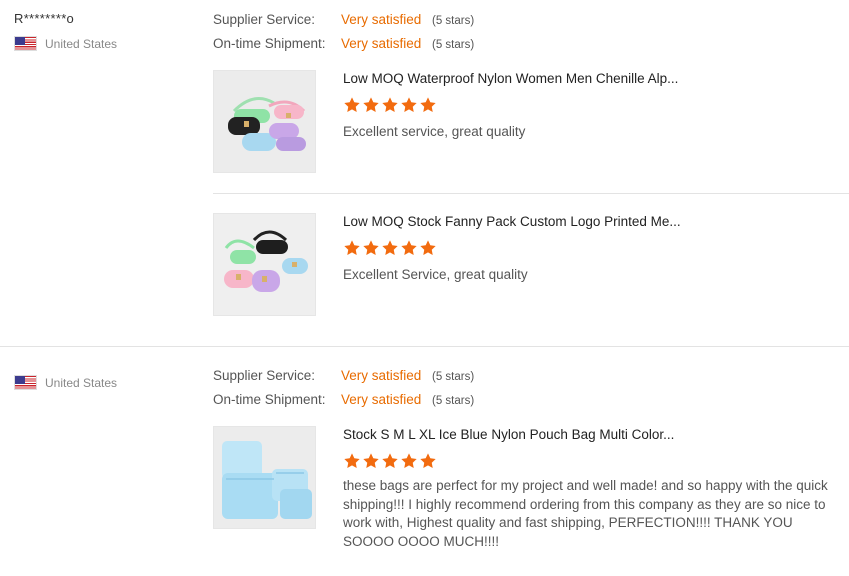  What do you see at coordinates (44, 18) in the screenshot?
I see `buyer-name: R********o` at bounding box center [44, 18].